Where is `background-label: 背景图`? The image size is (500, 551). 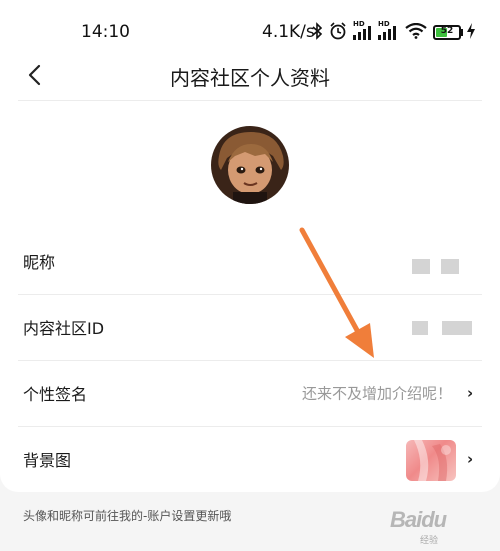
background-label: 背景图 is located at coordinates (47, 460).